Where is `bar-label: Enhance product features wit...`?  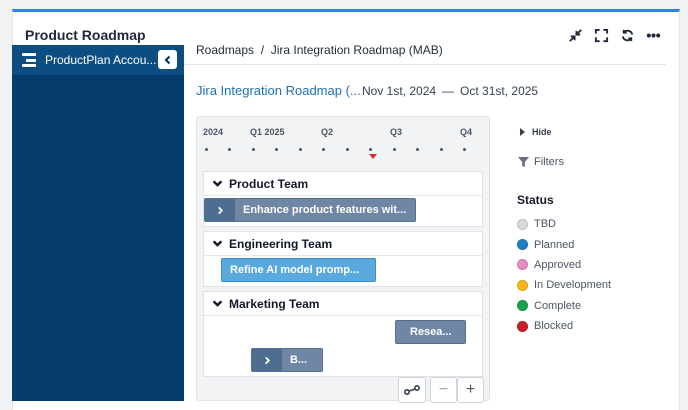
bar-label: Enhance product features wit... is located at coordinates (325, 210).